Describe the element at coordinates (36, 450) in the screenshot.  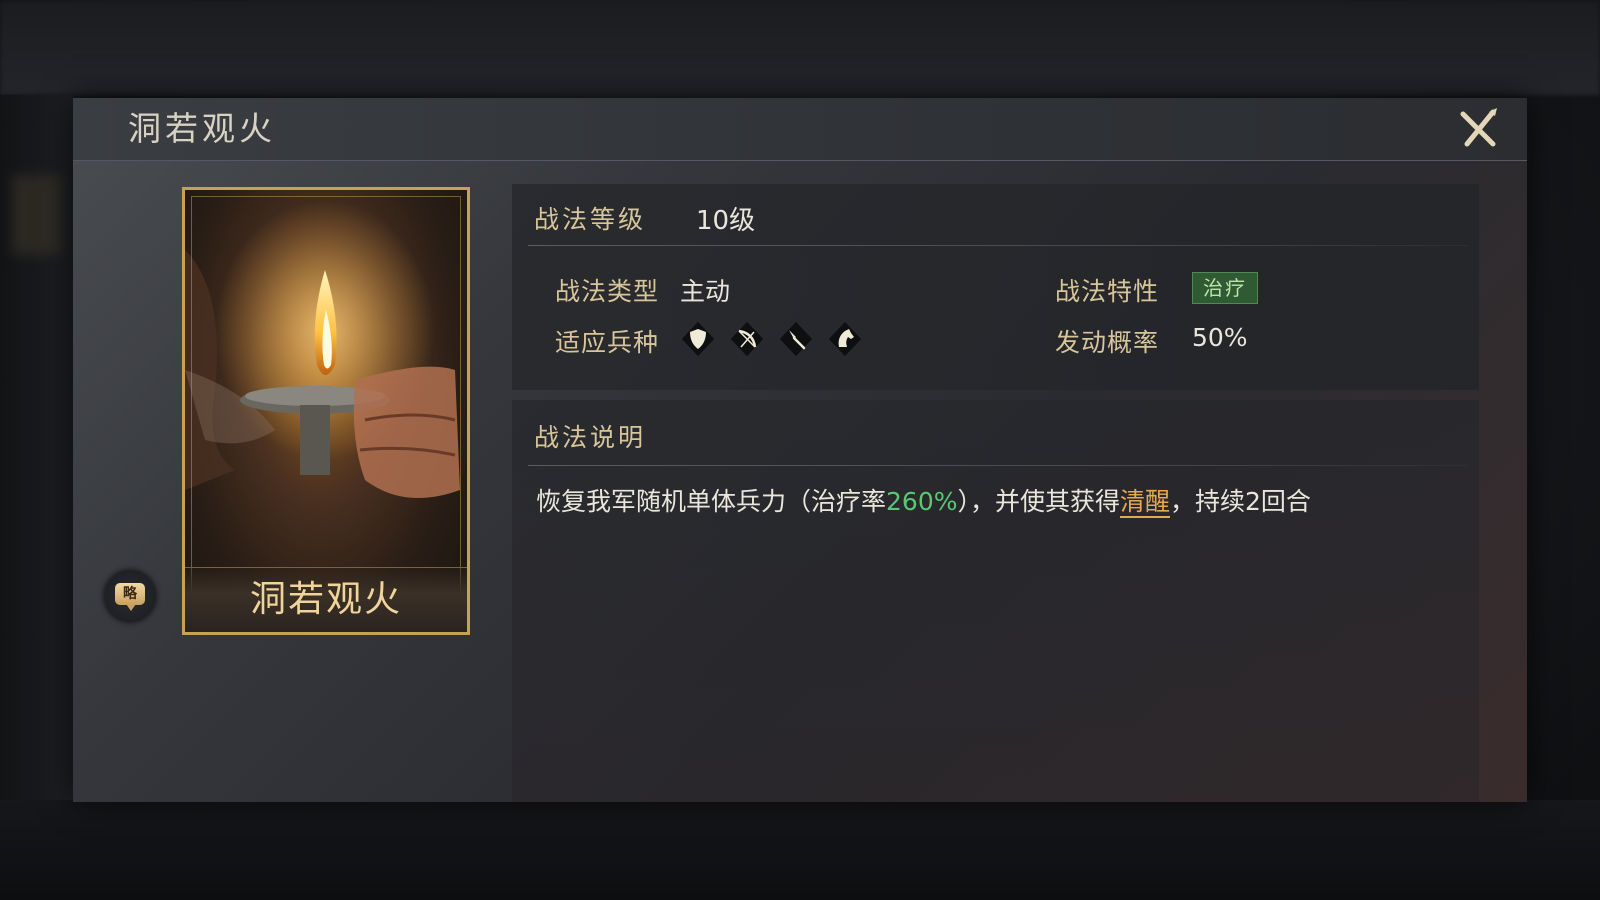
I see `background-left` at that location.